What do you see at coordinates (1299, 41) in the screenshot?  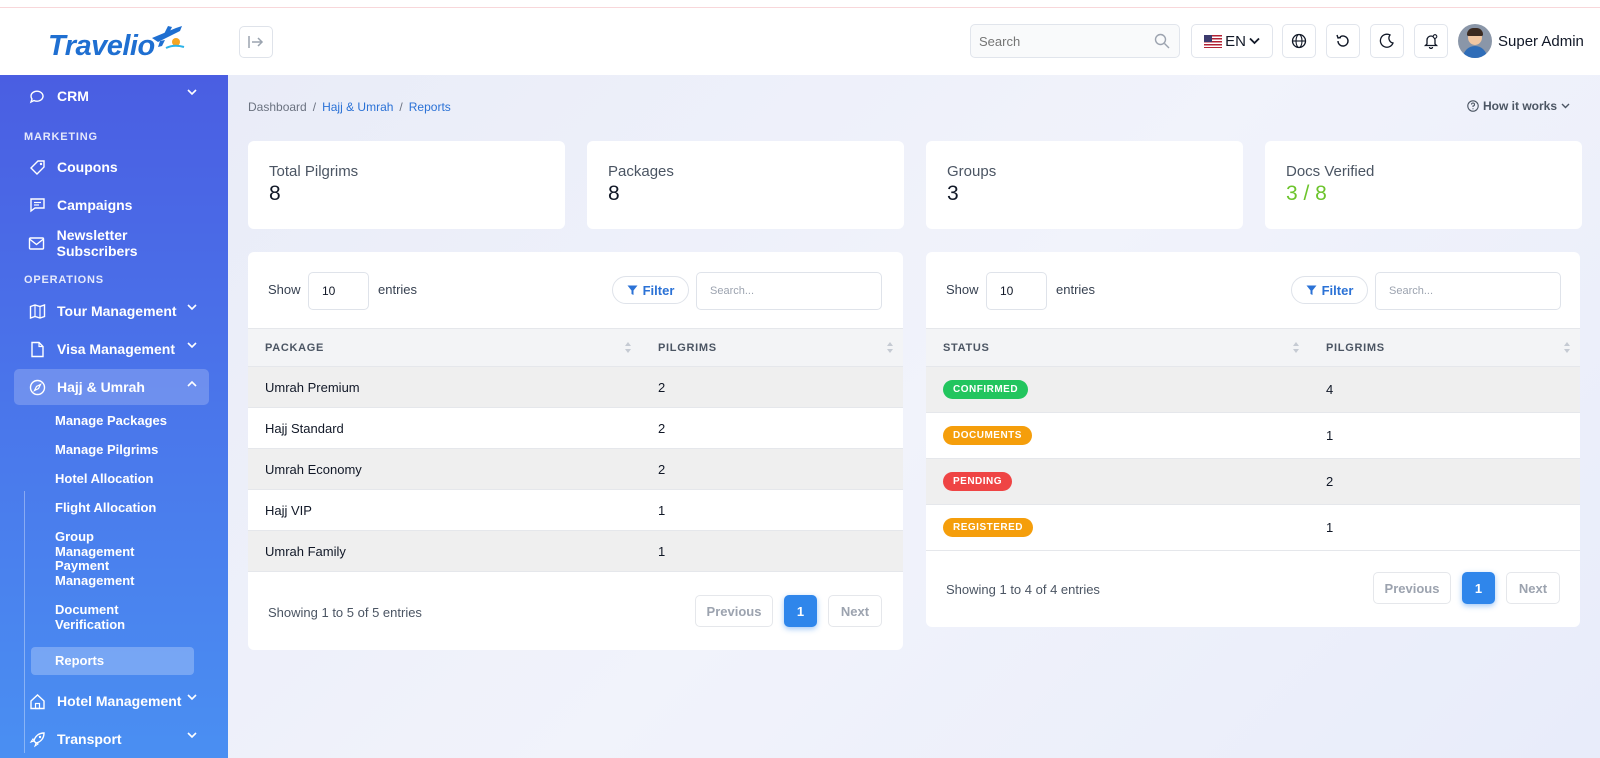 I see `globe-button` at bounding box center [1299, 41].